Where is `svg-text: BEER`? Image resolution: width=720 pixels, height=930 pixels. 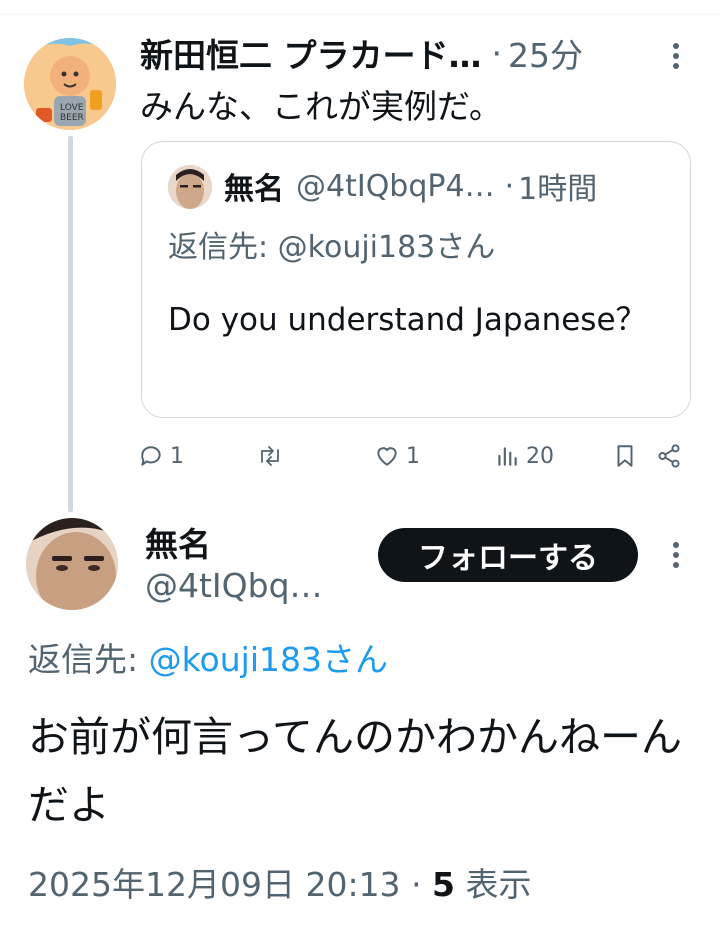
svg-text: BEER is located at coordinates (72, 118).